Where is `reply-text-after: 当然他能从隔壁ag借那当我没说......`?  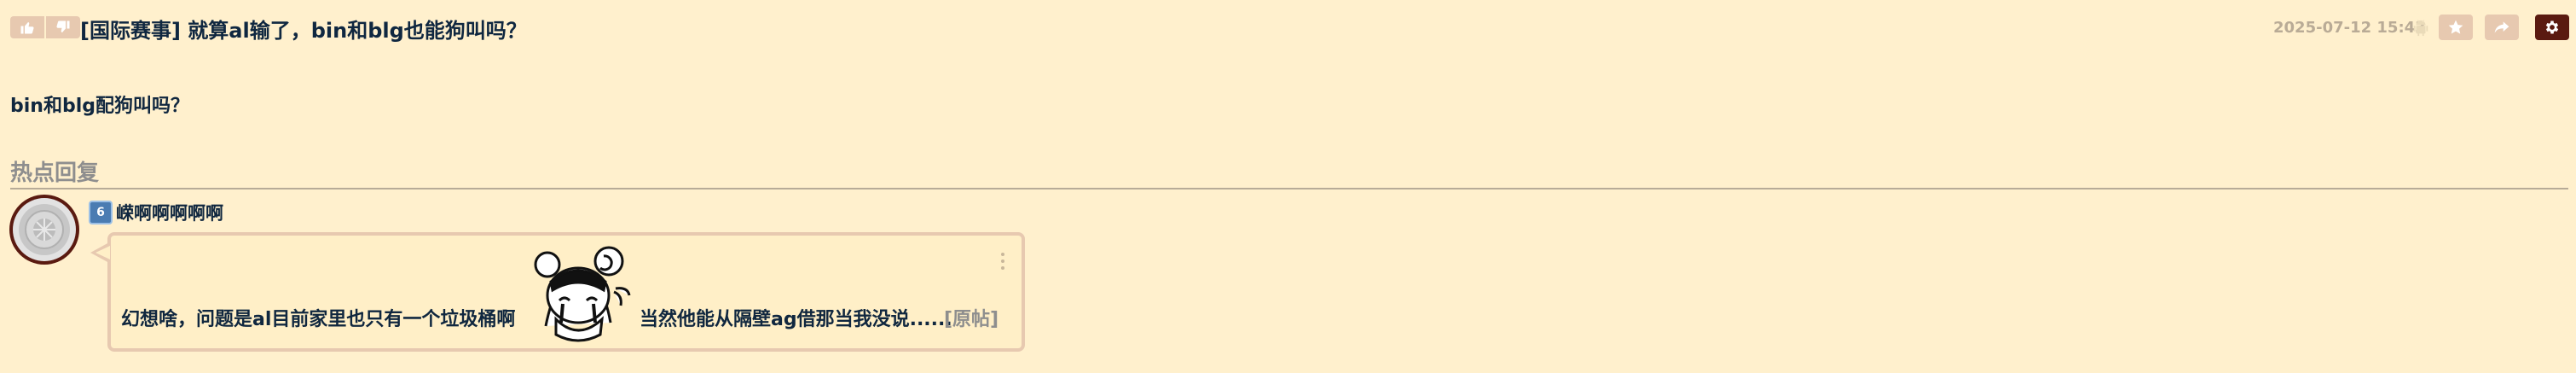
reply-text-after: 当然他能从隔壁ag借那当我没说...... is located at coordinates (796, 319).